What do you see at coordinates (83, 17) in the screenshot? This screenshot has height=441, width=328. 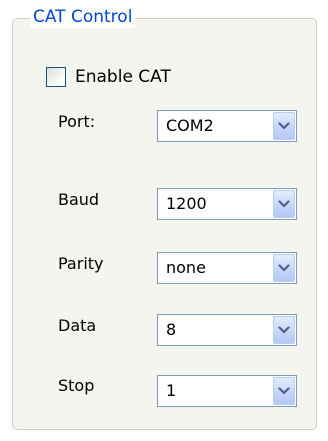 I see `group-title: CAT Control` at bounding box center [83, 17].